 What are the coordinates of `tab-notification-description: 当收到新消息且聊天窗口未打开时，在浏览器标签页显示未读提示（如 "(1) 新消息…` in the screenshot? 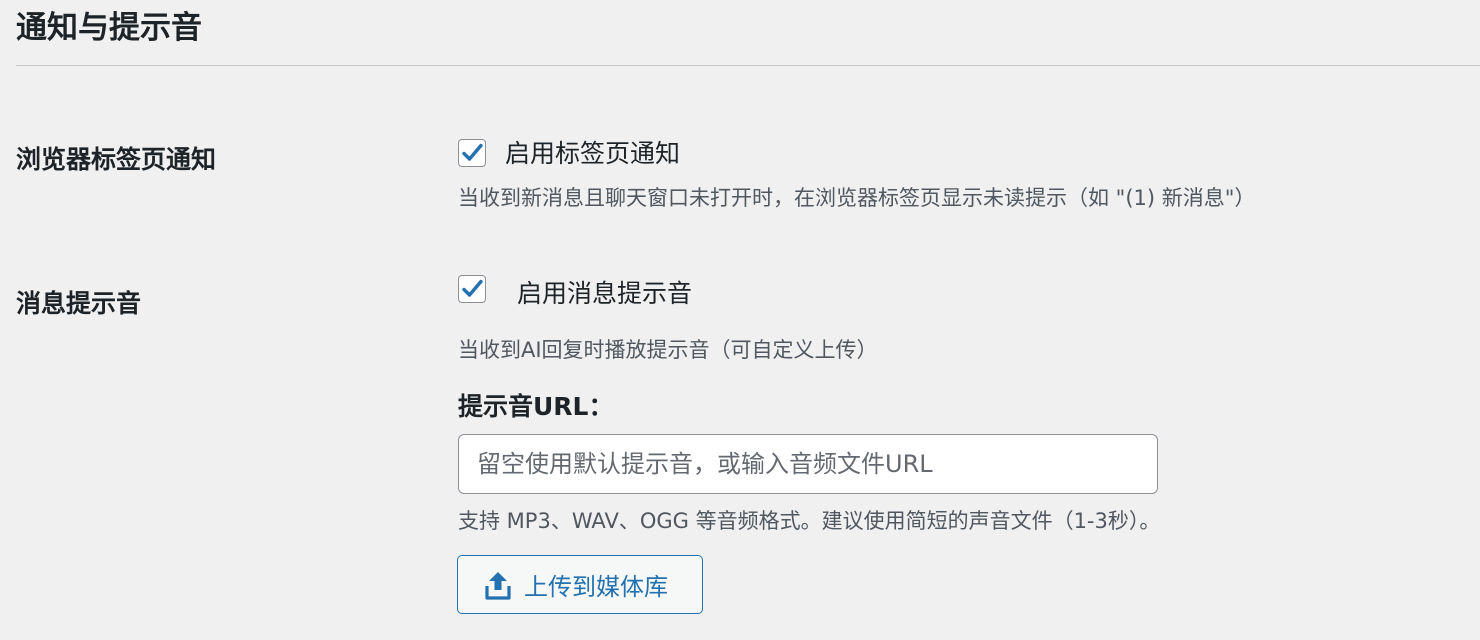 It's located at (857, 198).